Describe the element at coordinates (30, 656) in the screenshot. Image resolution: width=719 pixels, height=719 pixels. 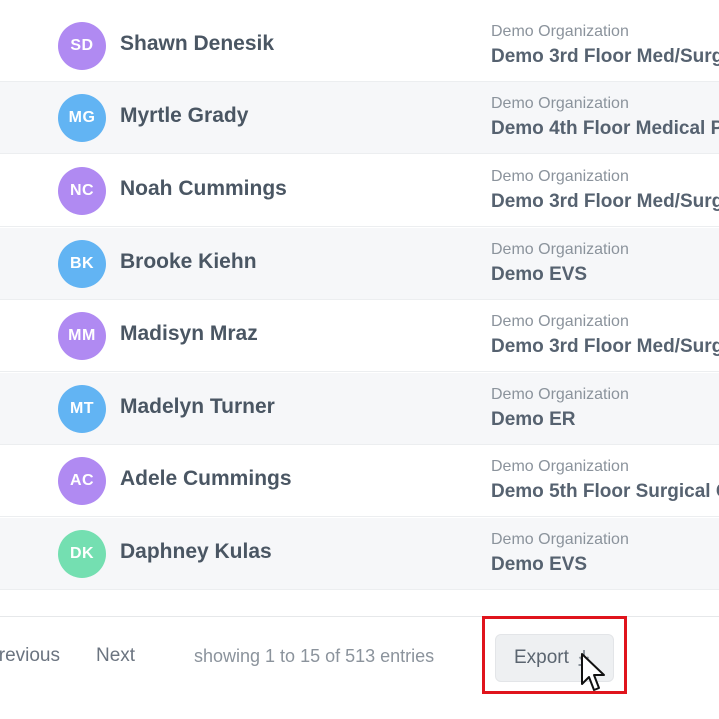
I see `previous-page-button: Previous` at that location.